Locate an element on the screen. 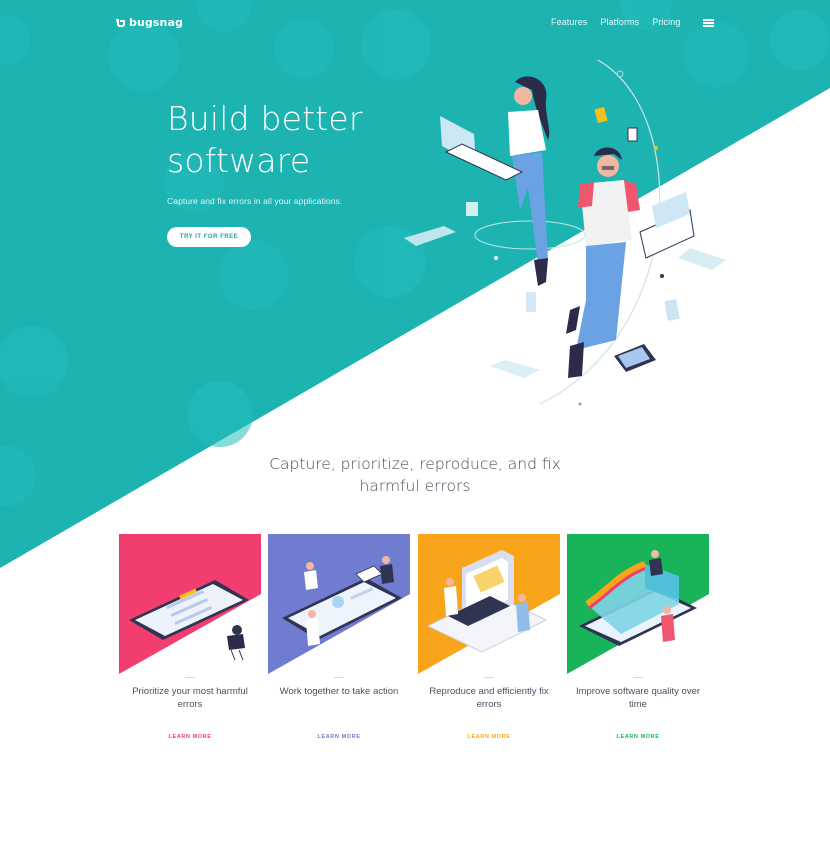 This screenshot has width=830, height=863. nav-link-pricing: Pricing is located at coordinates (666, 22).